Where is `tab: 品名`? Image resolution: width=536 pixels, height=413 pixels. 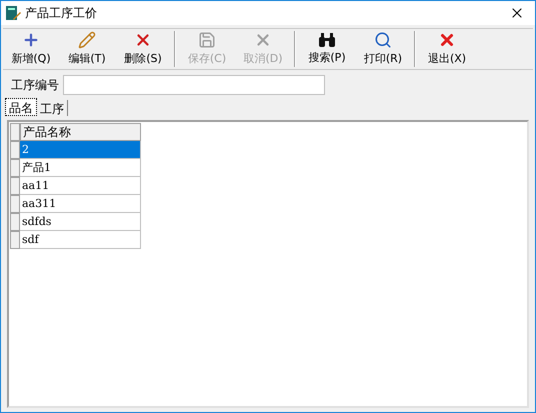 tab: 品名 is located at coordinates (21, 107).